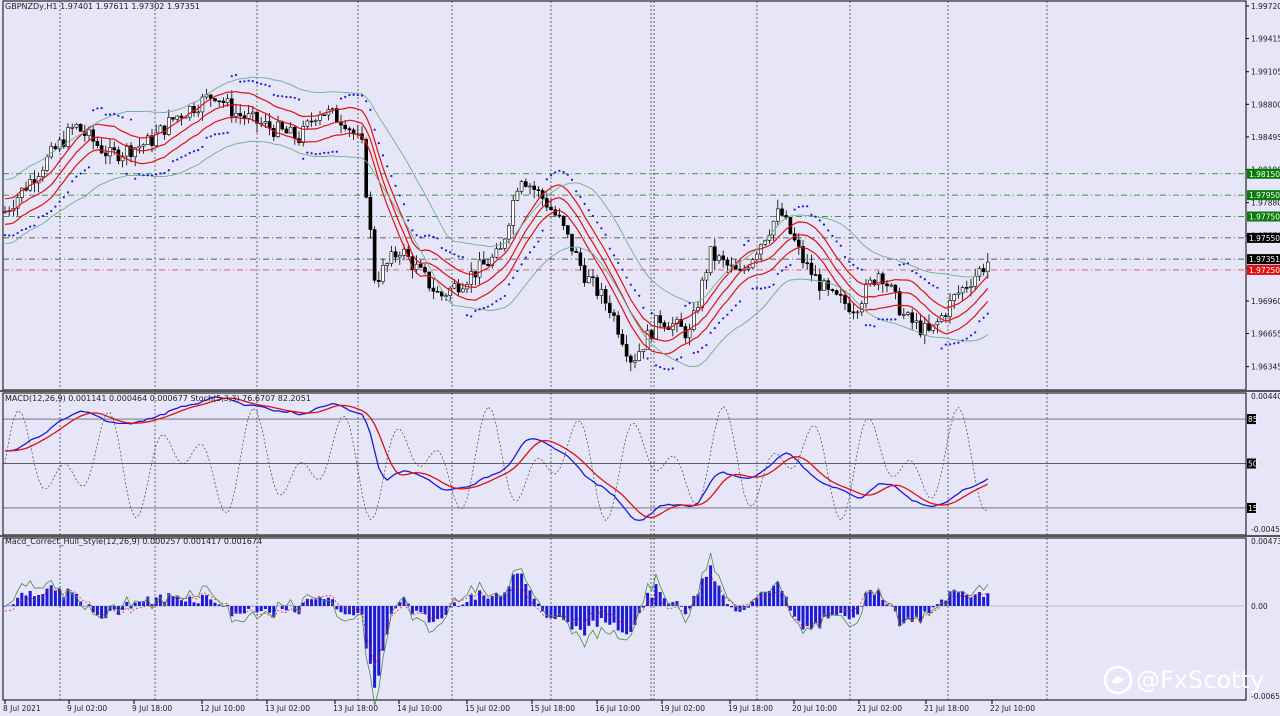 The height and width of the screenshot is (716, 1280). What do you see at coordinates (222, 708) in the screenshot?
I see `time-label: 12 Jul 10:00` at bounding box center [222, 708].